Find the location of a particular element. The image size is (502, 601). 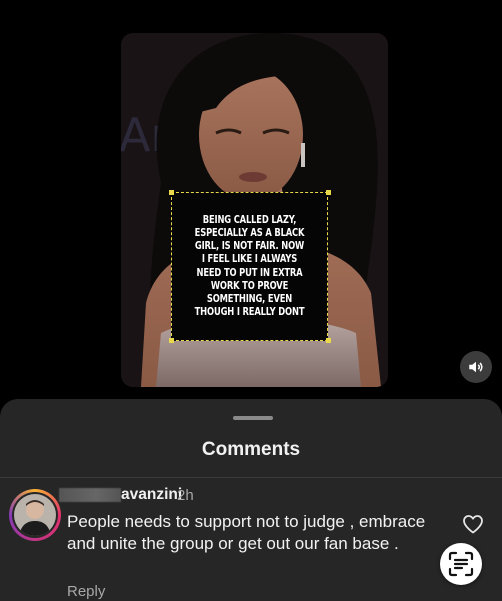

avatar-image is located at coordinates (35, 515).